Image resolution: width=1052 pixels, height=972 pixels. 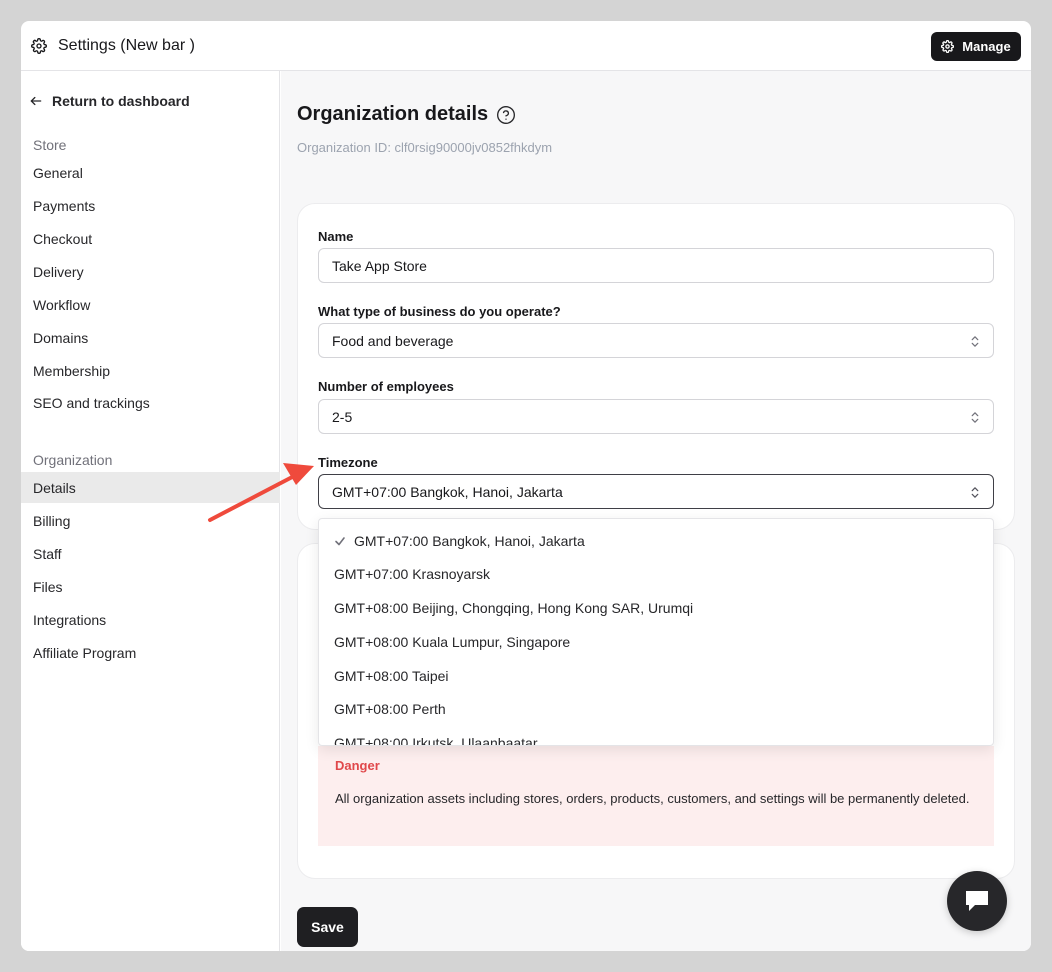 I want to click on return-to-dashboard-link: Return to dashboard, so click(x=109, y=101).